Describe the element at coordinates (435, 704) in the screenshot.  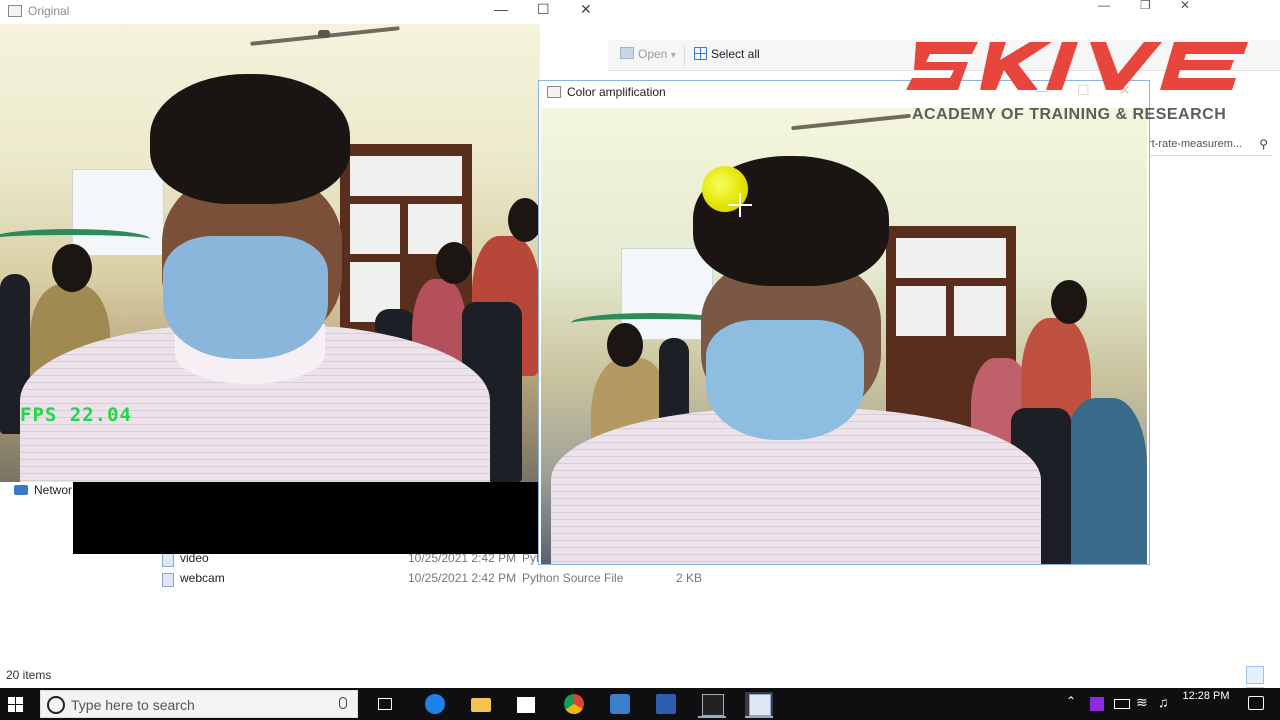
I see `edge-icon` at that location.